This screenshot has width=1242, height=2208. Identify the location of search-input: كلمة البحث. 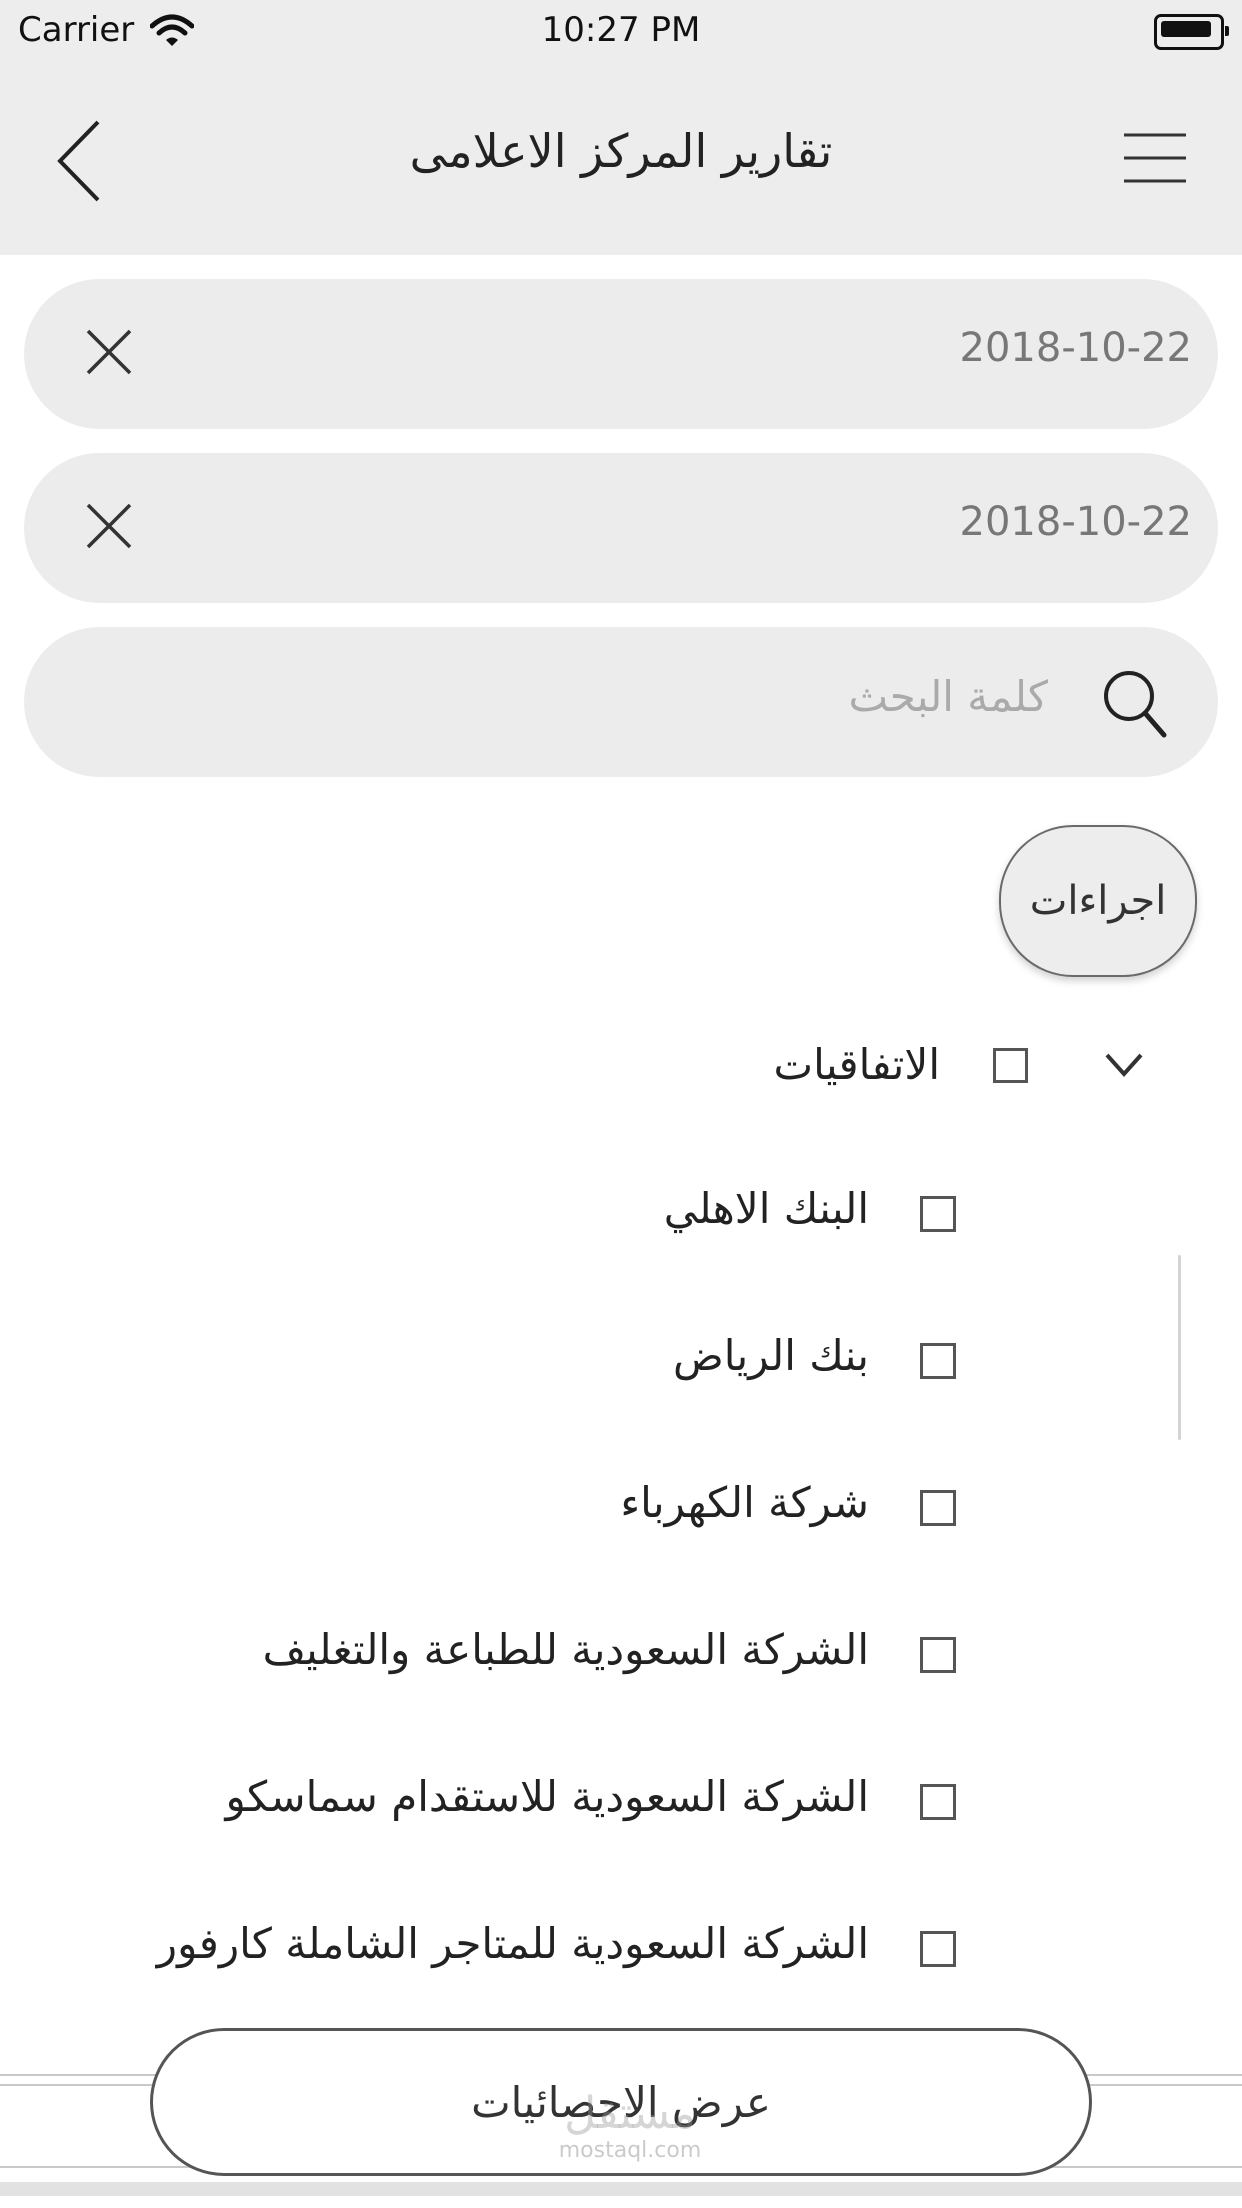
(621, 702).